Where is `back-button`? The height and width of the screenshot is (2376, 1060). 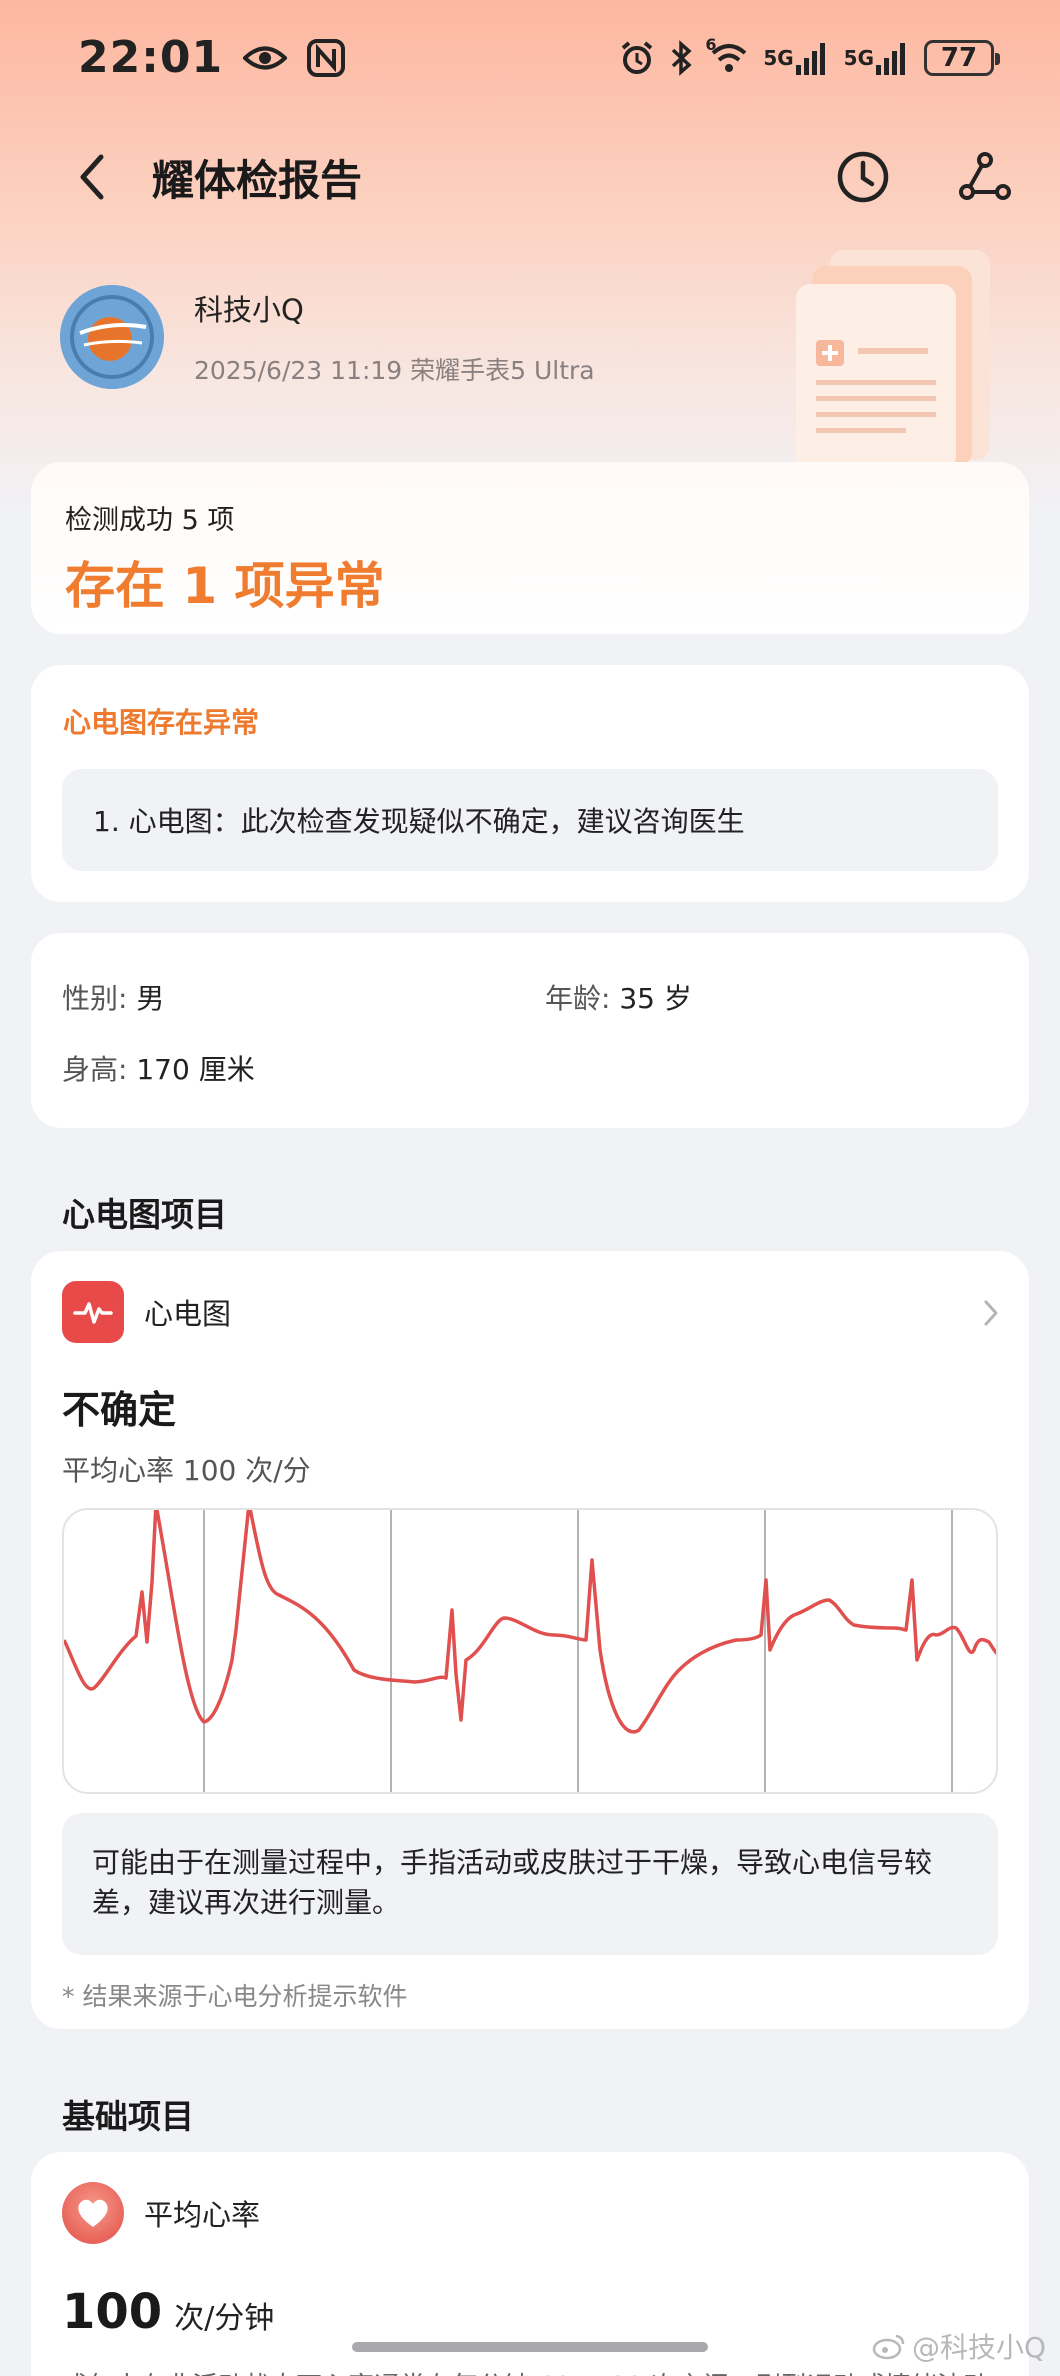
back-button is located at coordinates (92, 177).